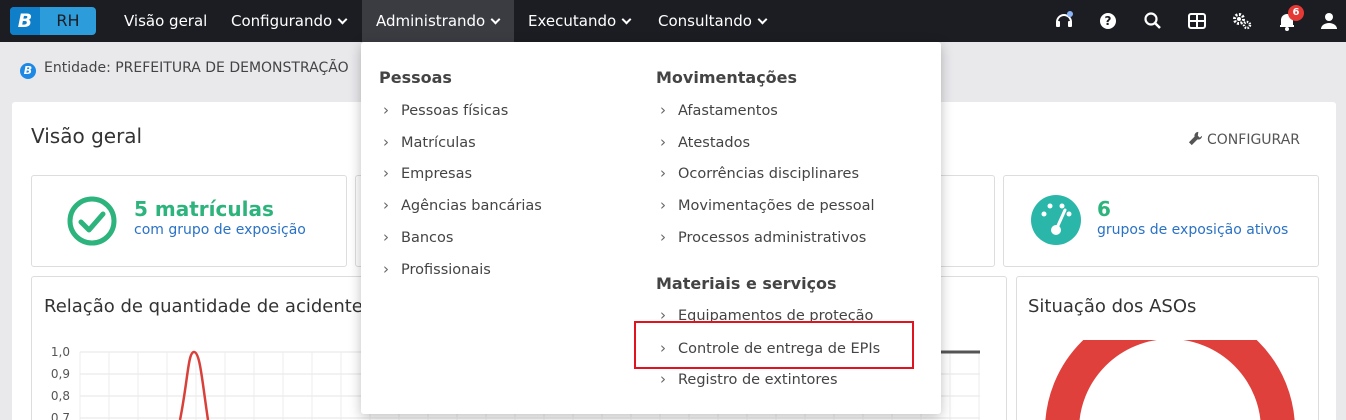 The width and height of the screenshot is (1346, 420). Describe the element at coordinates (1242, 21) in the screenshot. I see `settings-gears-icon` at that location.